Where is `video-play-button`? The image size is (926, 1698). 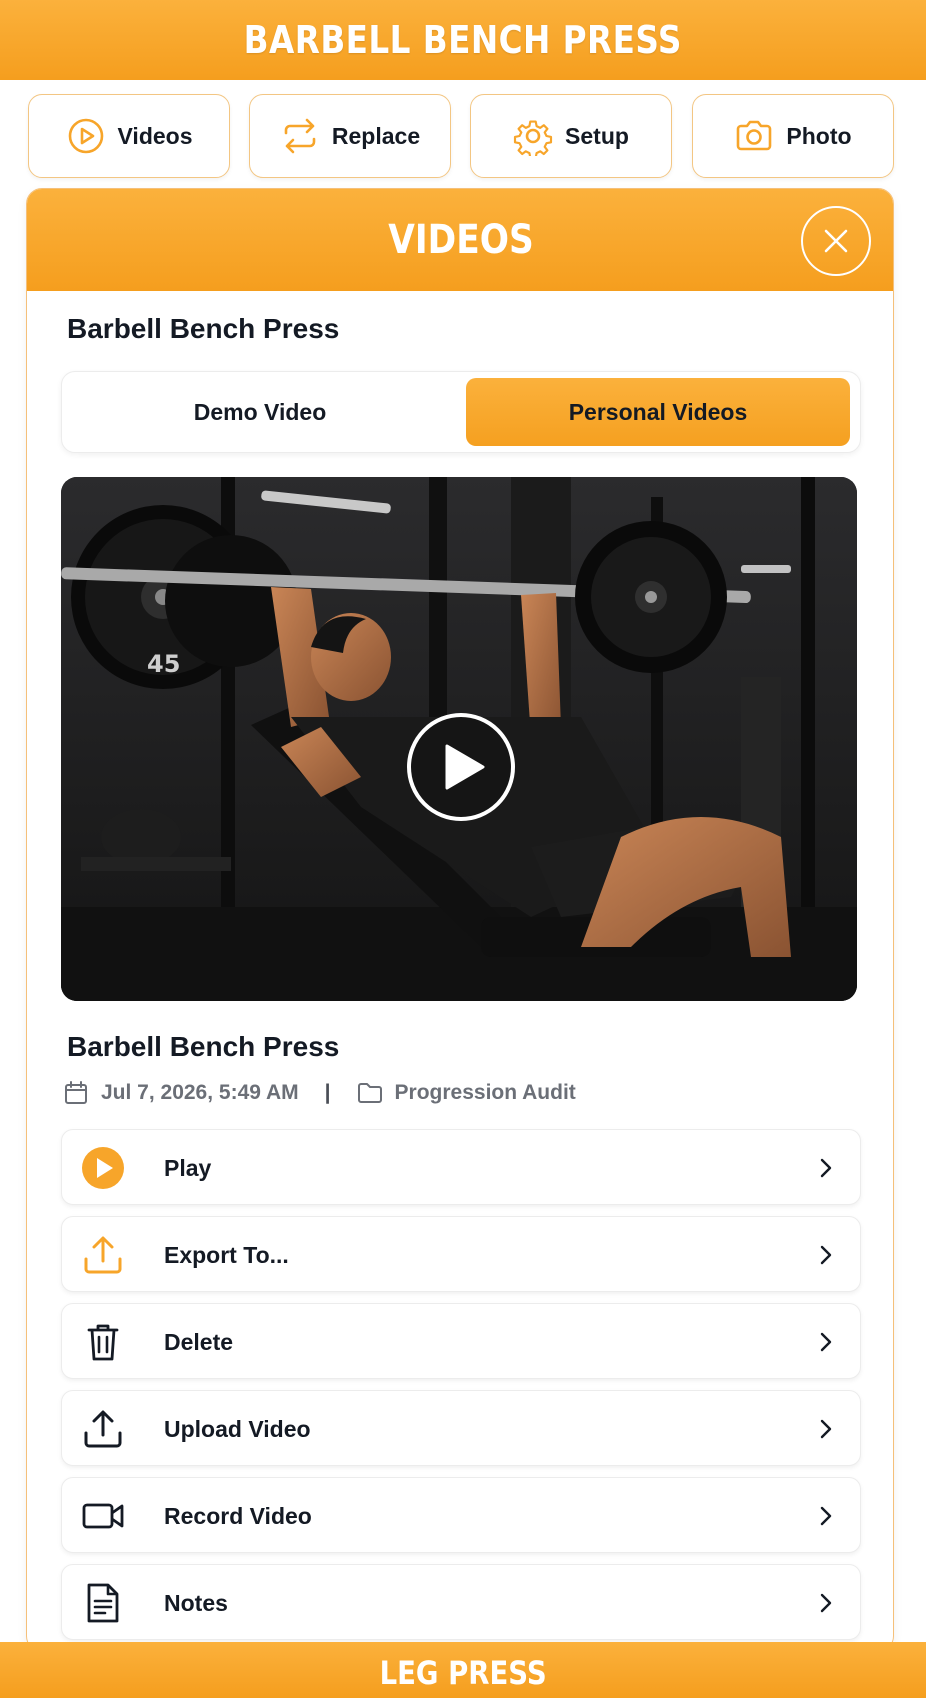 video-play-button is located at coordinates (461, 767).